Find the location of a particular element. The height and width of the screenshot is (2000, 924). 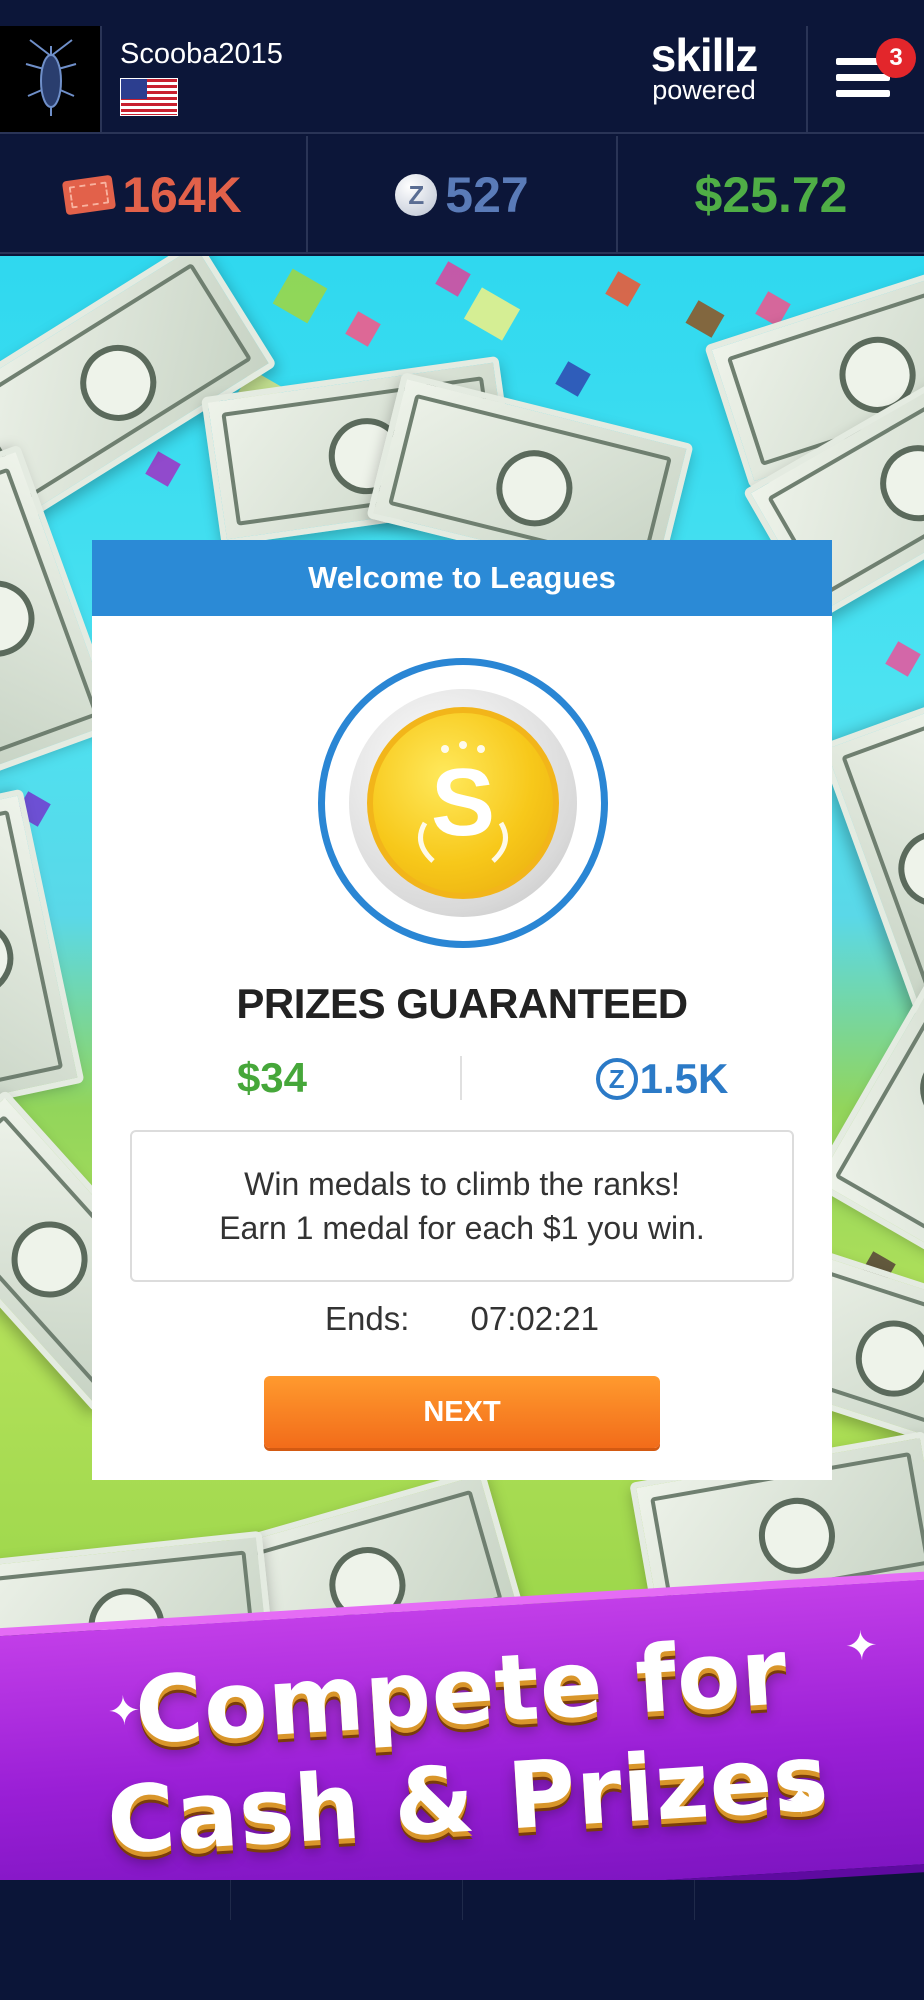

medal-face: S is located at coordinates (463, 803).